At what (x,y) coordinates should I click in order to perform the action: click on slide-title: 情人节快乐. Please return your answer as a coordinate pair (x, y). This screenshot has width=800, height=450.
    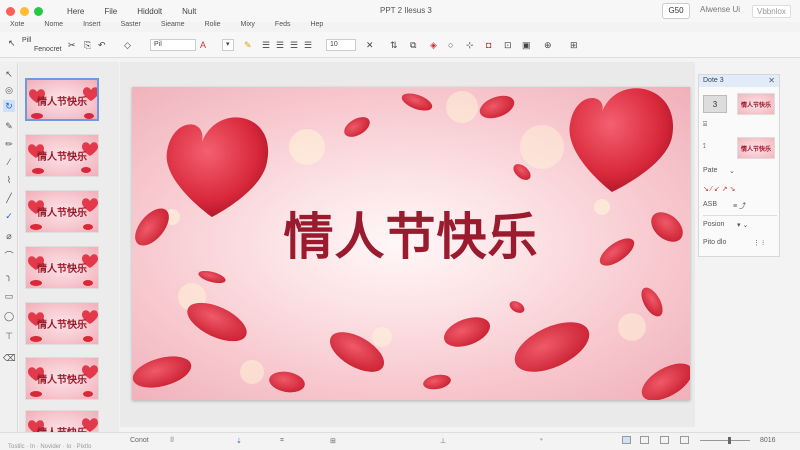
    Looking at the image, I should click on (411, 233).